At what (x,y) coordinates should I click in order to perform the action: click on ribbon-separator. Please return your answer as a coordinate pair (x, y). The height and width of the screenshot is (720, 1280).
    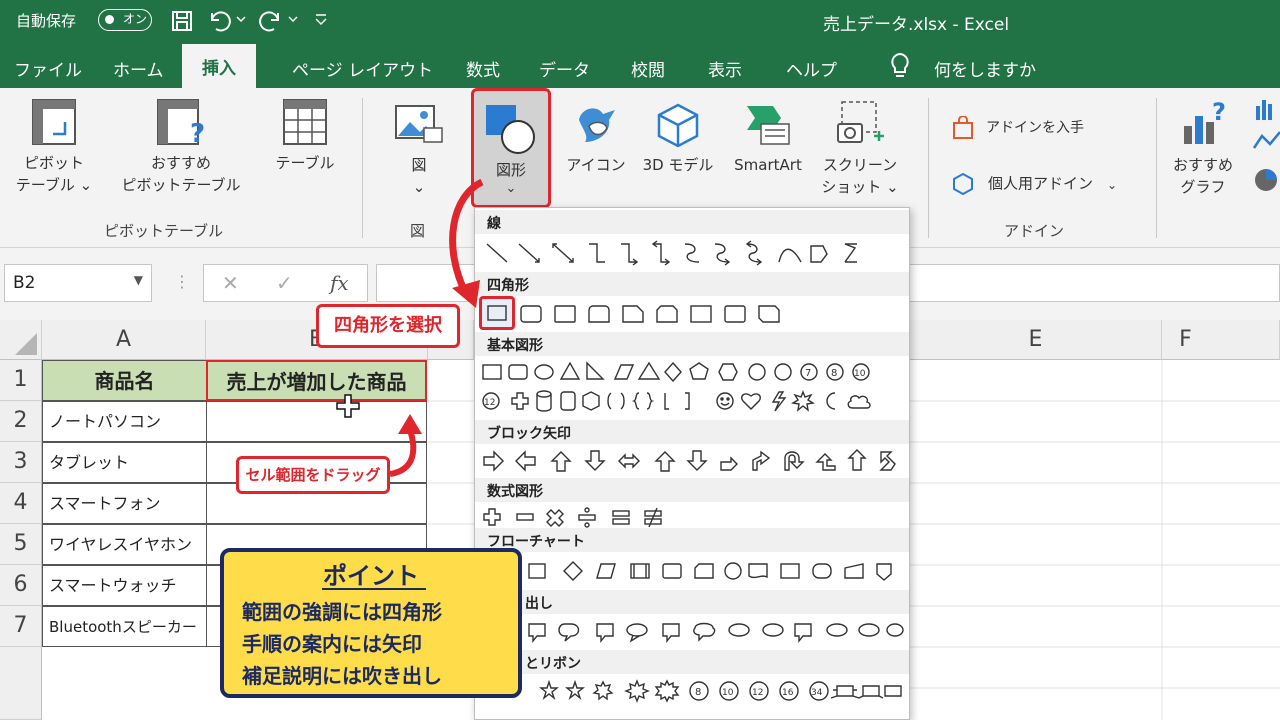
    Looking at the image, I should click on (1156, 168).